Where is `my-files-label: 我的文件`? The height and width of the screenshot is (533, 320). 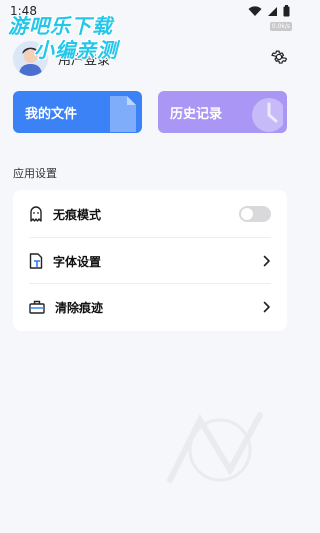
my-files-label: 我的文件 is located at coordinates (51, 114).